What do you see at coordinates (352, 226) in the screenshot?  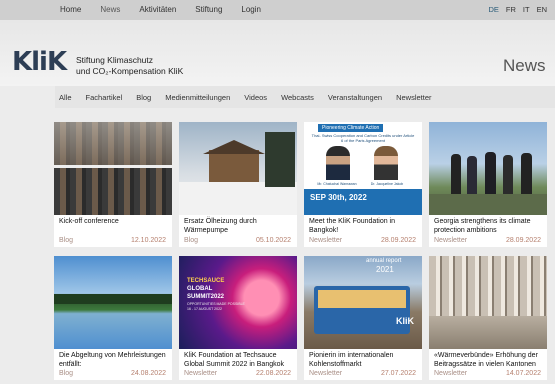 I see `card-title: Meet the KliK Foundation in Bangkok!` at bounding box center [352, 226].